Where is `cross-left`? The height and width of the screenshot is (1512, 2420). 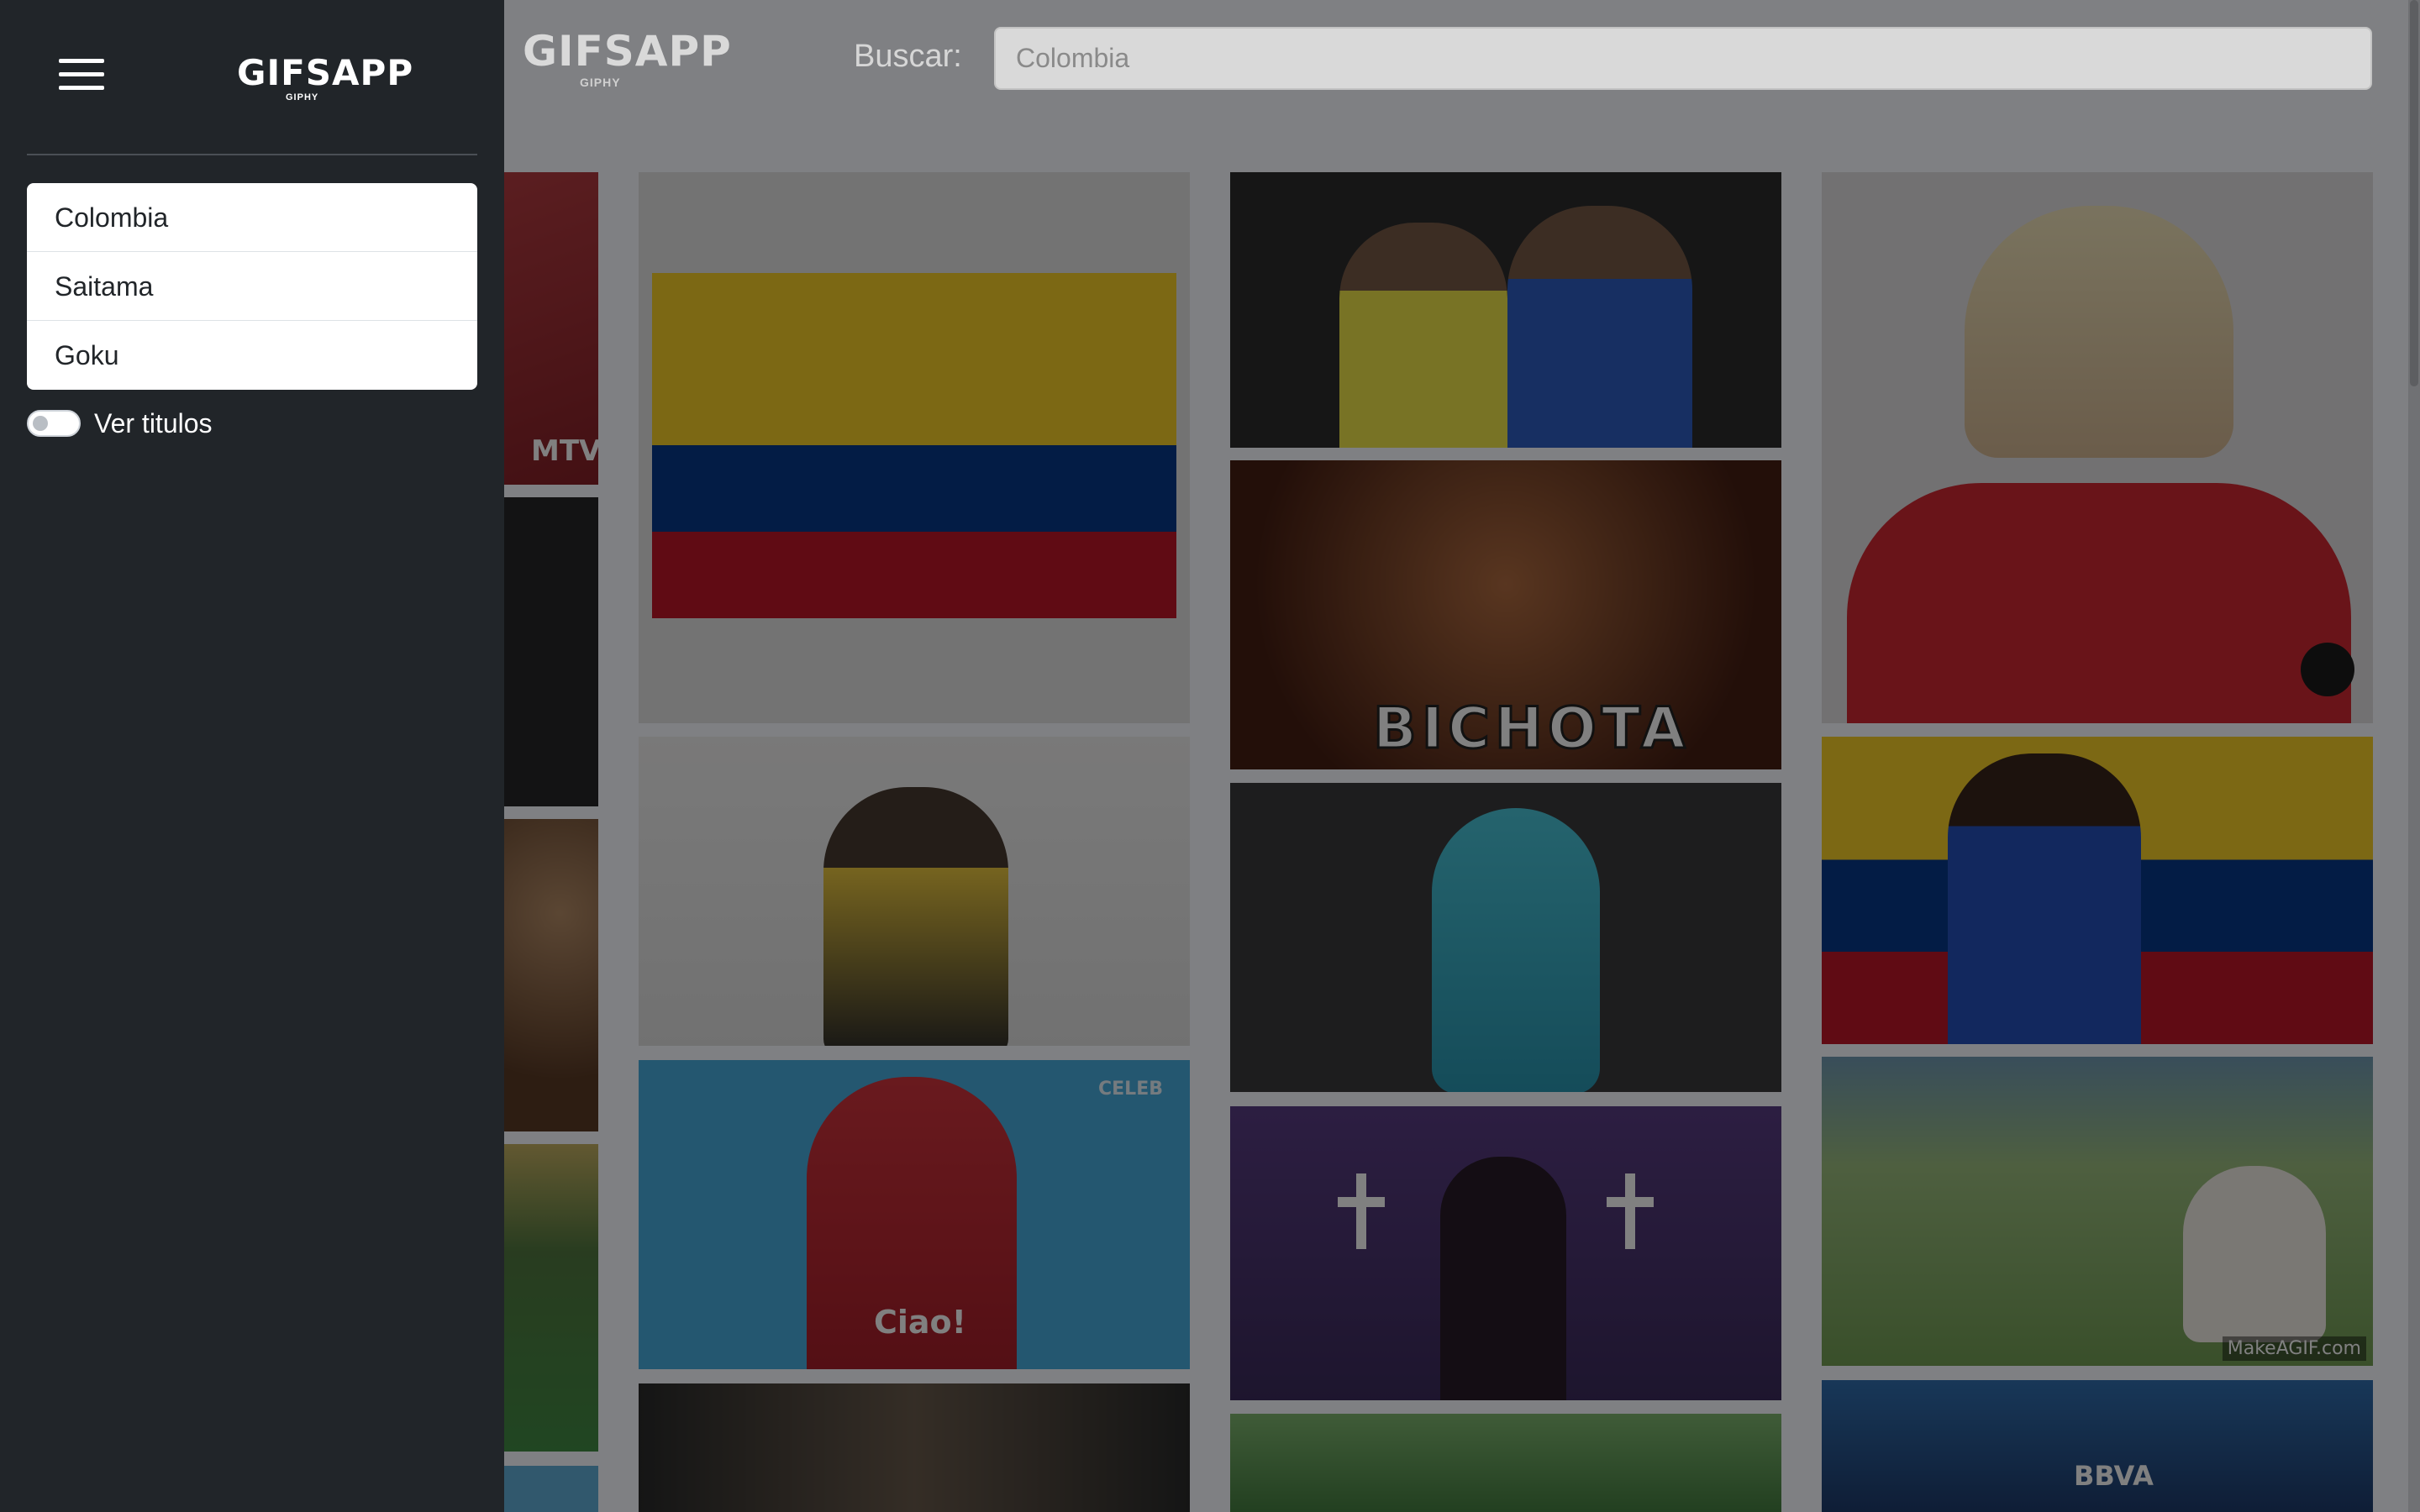
cross-left is located at coordinates (1361, 1211).